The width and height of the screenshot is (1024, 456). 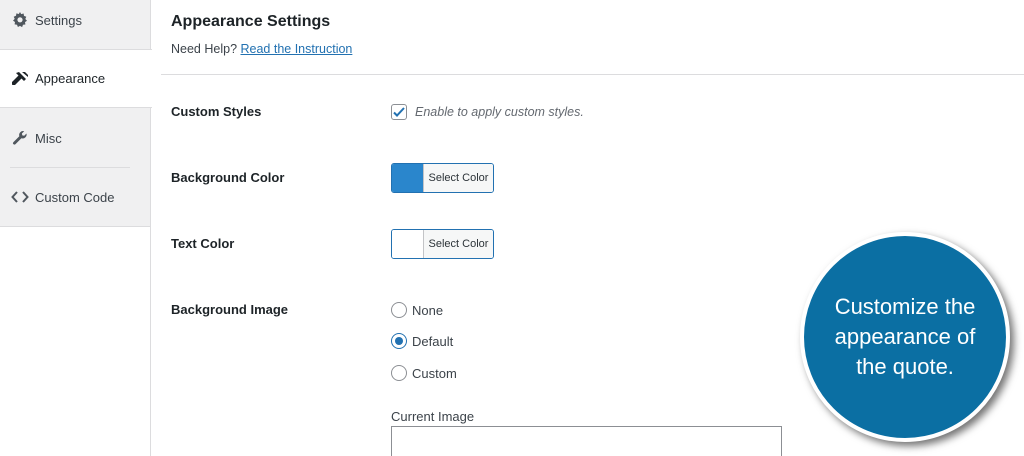 I want to click on brush-icon, so click(x=20, y=79).